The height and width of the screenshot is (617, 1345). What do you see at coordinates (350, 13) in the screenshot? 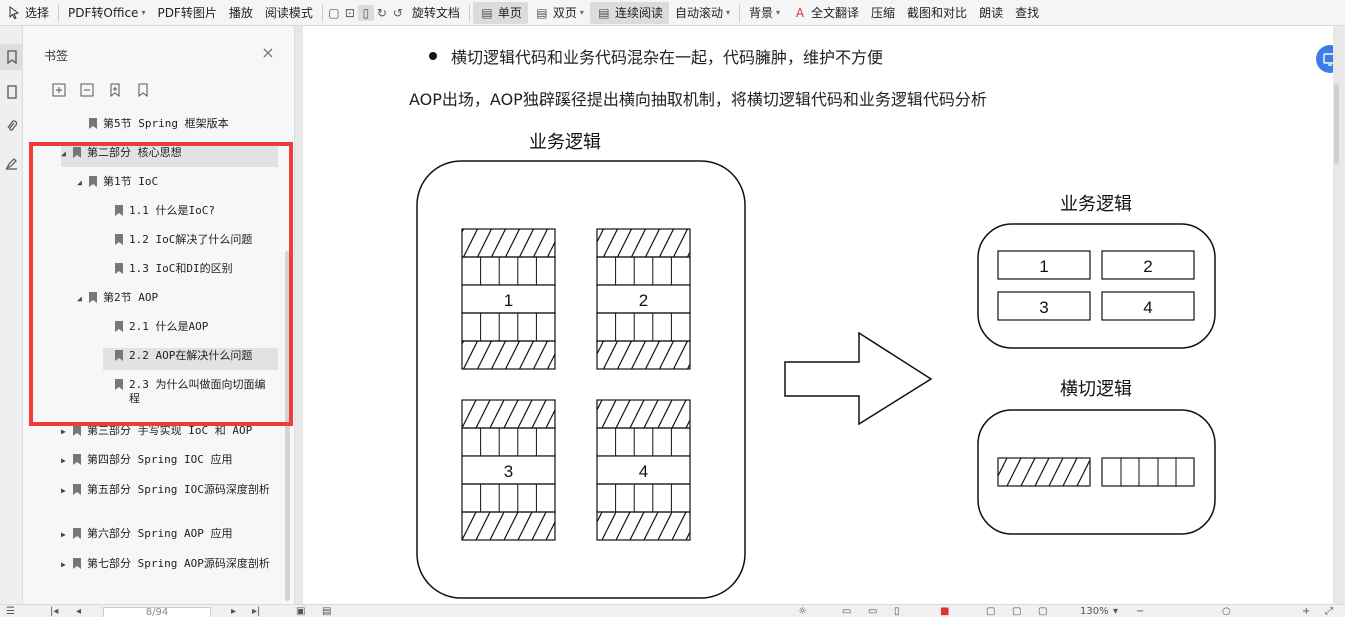
I see `crop-icon: ⊡` at bounding box center [350, 13].